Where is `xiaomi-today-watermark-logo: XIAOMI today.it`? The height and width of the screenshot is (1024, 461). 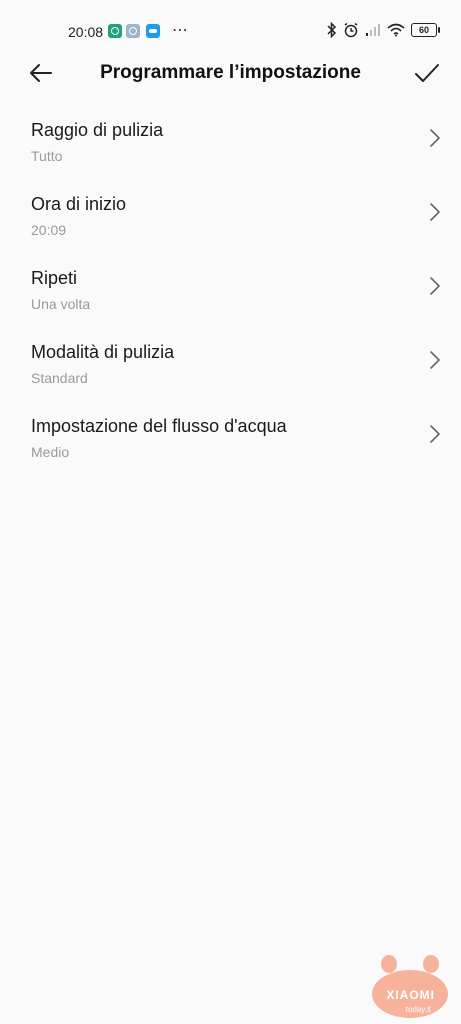 xiaomi-today-watermark-logo: XIAOMI today.it is located at coordinates (410, 986).